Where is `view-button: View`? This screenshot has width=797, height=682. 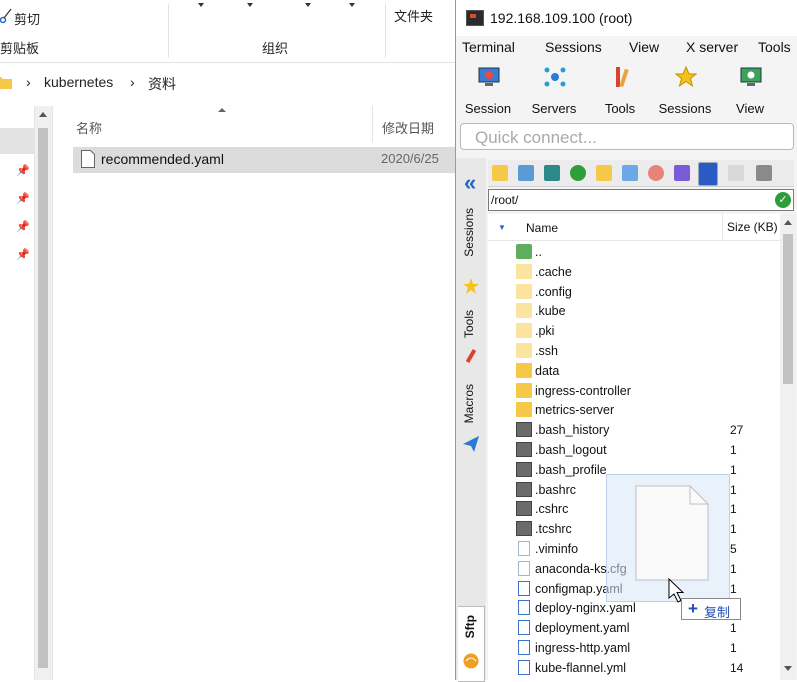
view-button: View is located at coordinates (750, 91).